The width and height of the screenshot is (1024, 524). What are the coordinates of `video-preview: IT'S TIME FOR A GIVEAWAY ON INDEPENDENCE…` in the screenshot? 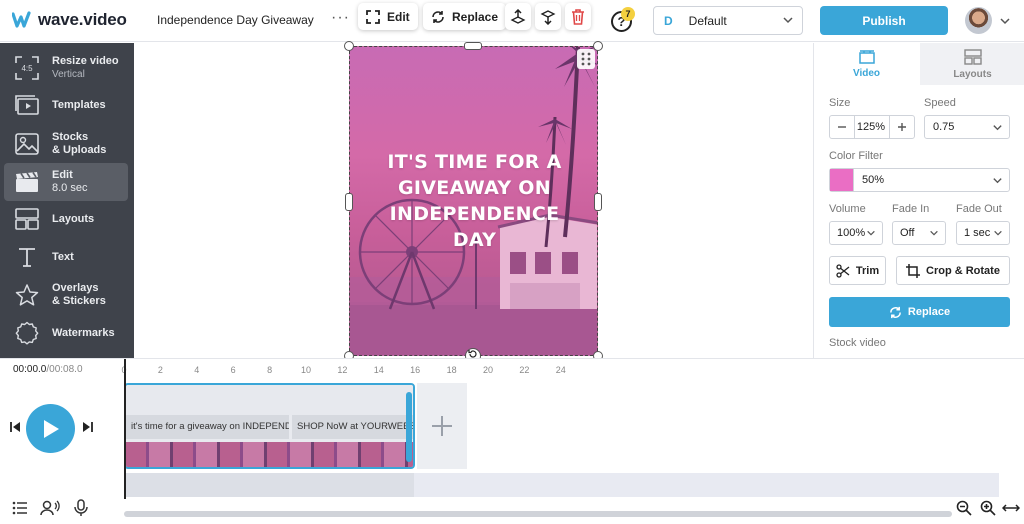 It's located at (473, 201).